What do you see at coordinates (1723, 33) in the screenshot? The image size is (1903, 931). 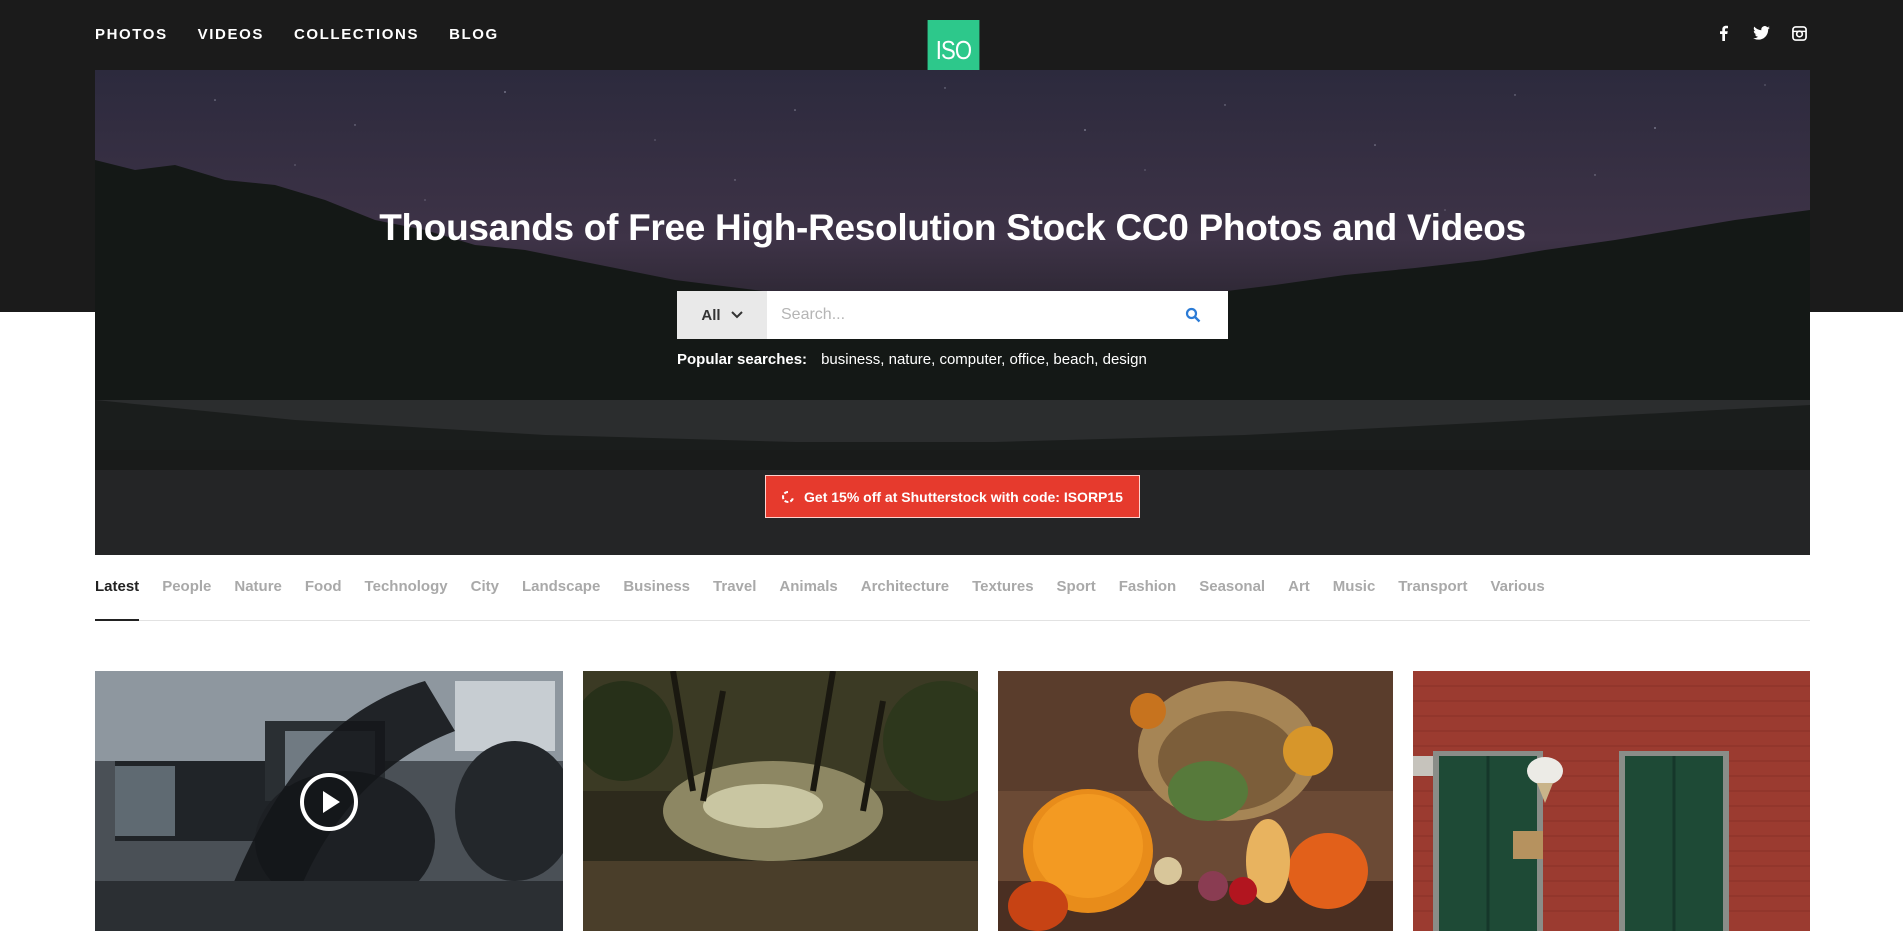 I see `facebook-icon` at bounding box center [1723, 33].